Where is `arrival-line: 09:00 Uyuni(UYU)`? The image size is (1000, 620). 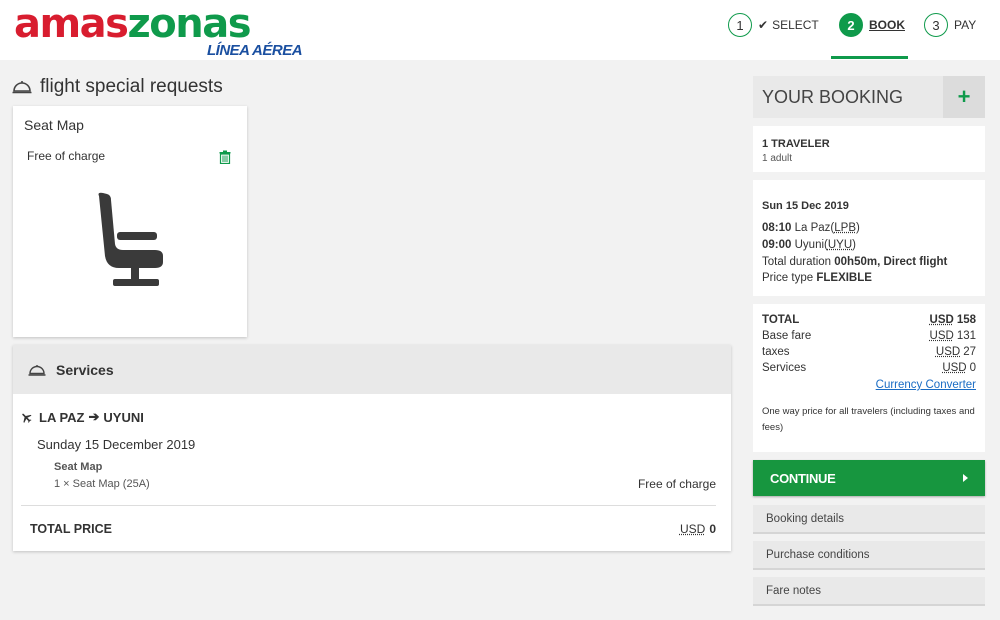
arrival-line: 09:00 Uyuni(UYU) is located at coordinates (809, 245).